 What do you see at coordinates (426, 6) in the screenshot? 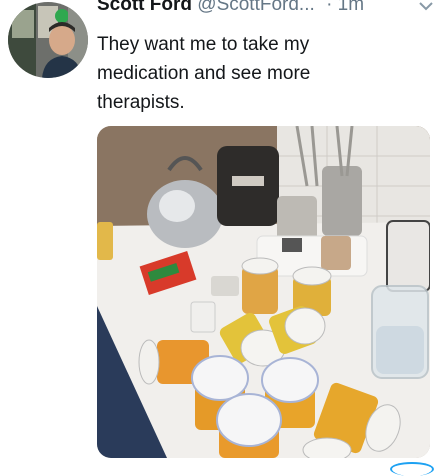
I see `chevron-down-icon` at bounding box center [426, 6].